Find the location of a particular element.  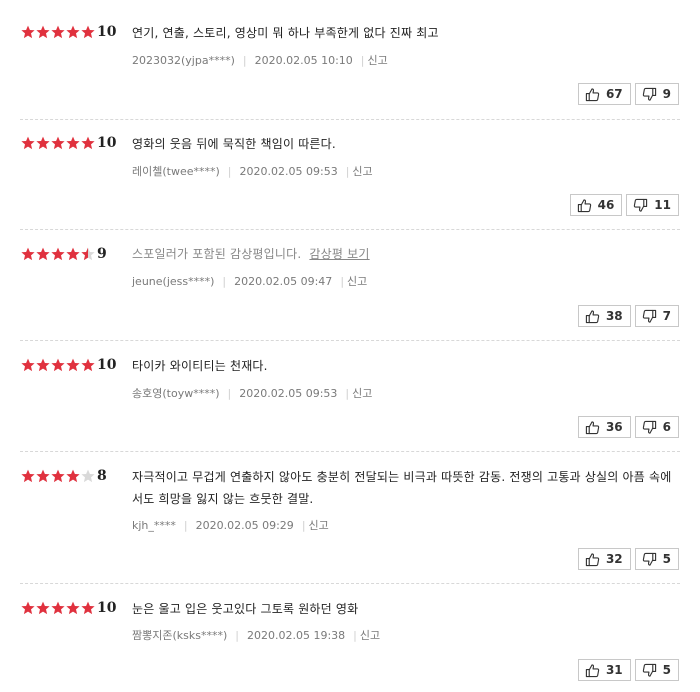

review-score: 10 is located at coordinates (107, 608).